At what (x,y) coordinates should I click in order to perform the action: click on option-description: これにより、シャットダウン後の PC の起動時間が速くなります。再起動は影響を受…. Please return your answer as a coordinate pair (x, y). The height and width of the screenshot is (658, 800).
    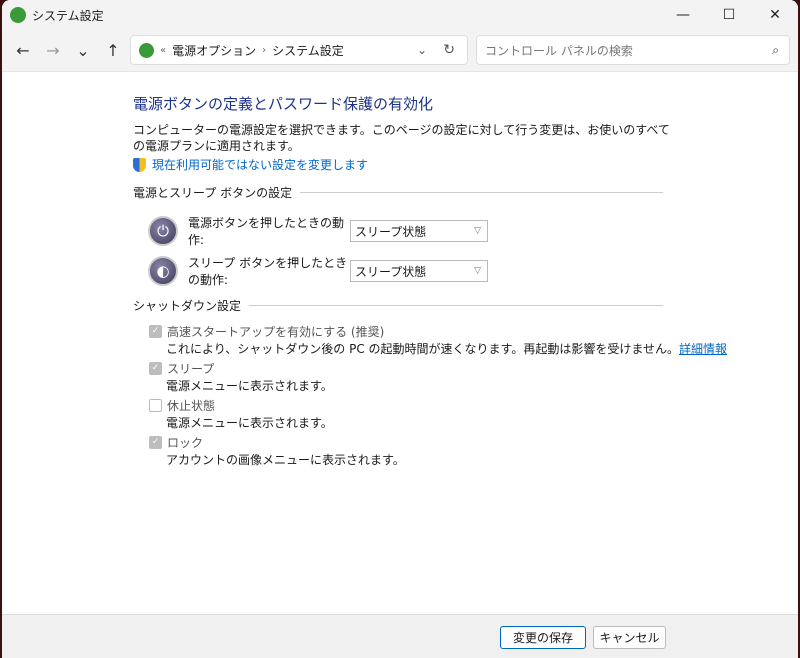
    Looking at the image, I should click on (422, 349).